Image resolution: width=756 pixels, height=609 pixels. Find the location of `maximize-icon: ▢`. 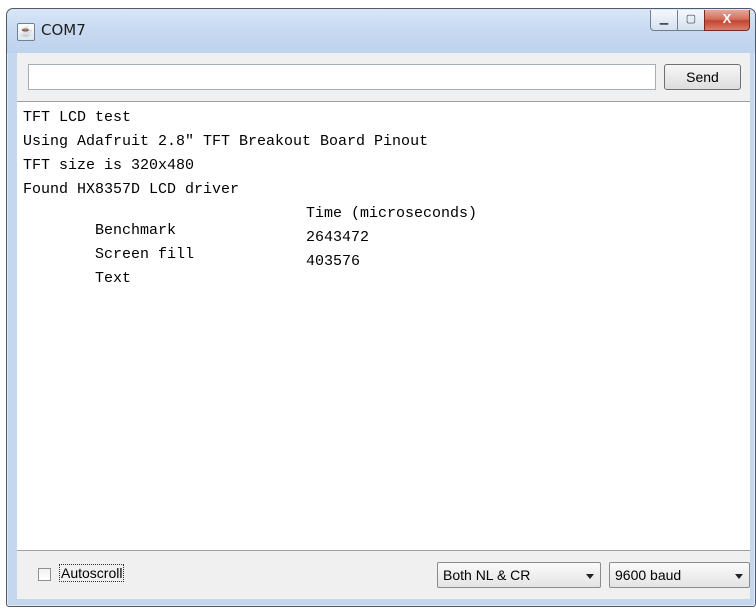

maximize-icon: ▢ is located at coordinates (691, 19).